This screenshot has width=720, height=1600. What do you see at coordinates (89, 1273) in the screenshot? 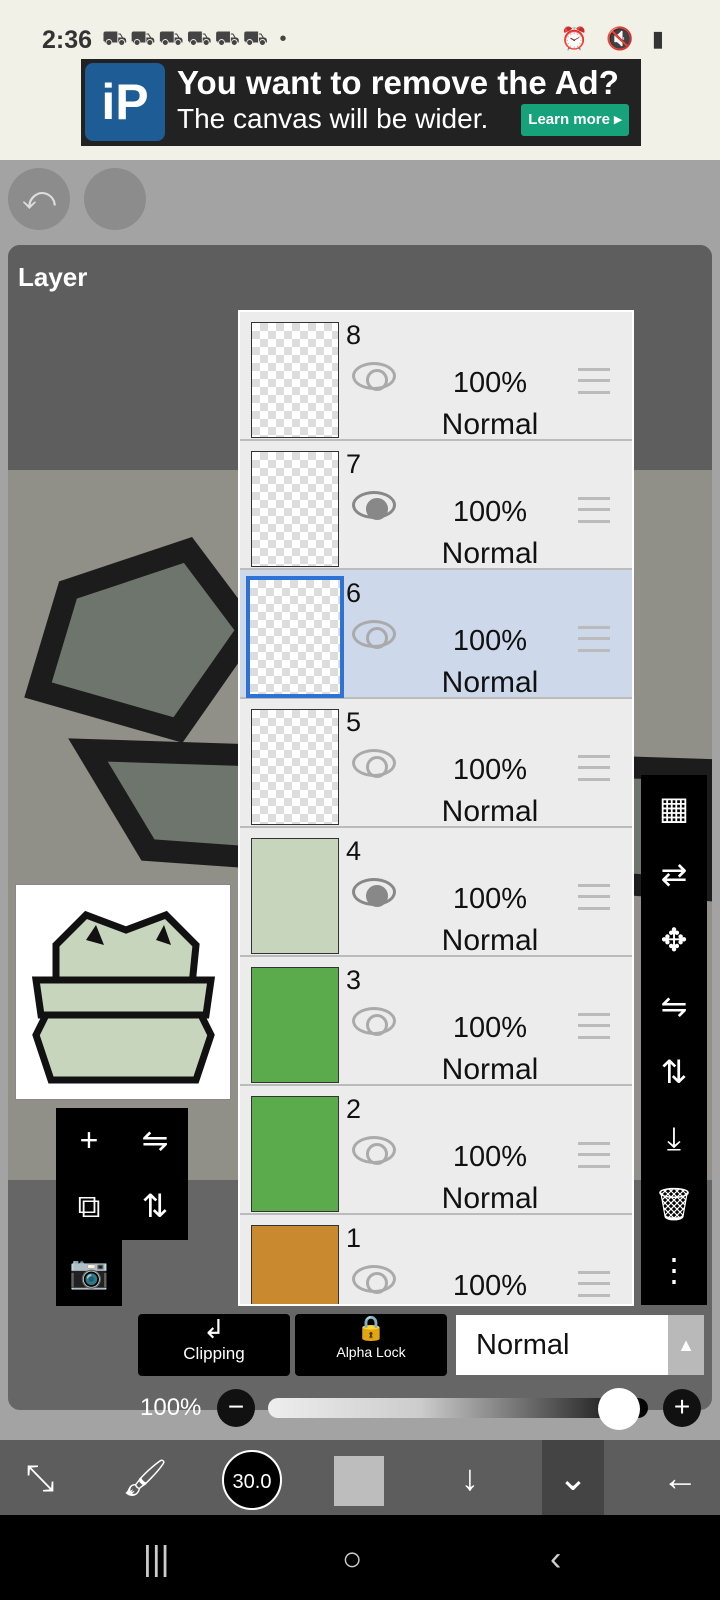
I see `camera-icon: 📷` at bounding box center [89, 1273].